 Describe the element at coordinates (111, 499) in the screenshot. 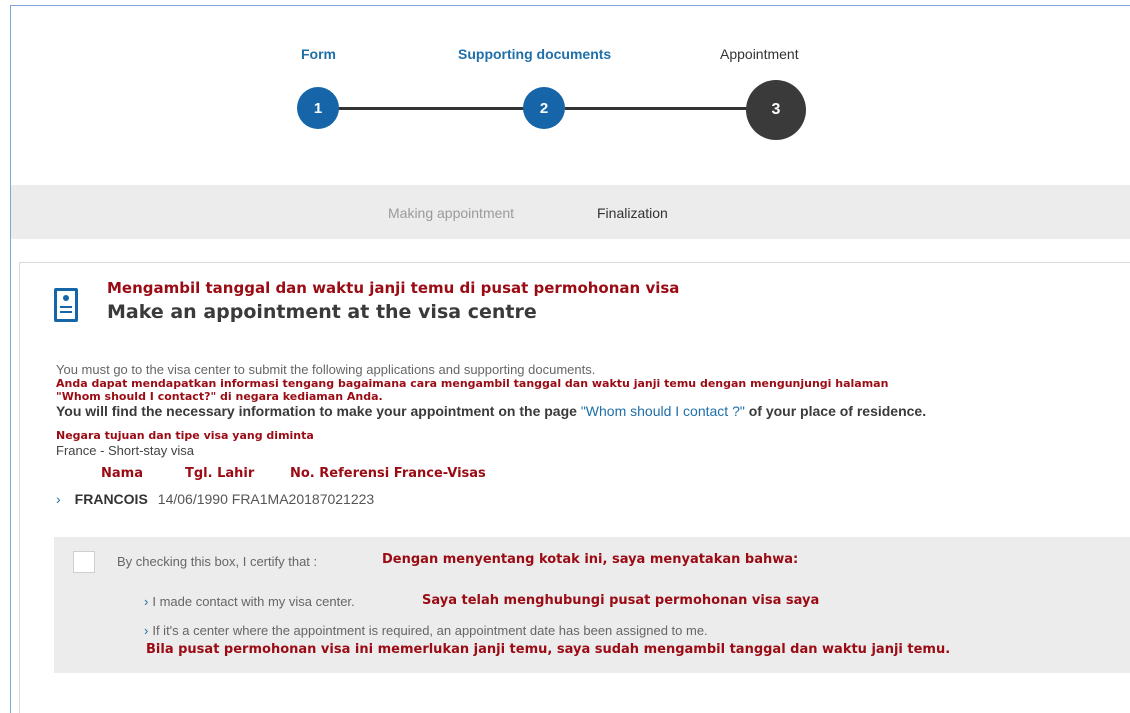

I see `applicant-name: FRANCOIS` at that location.